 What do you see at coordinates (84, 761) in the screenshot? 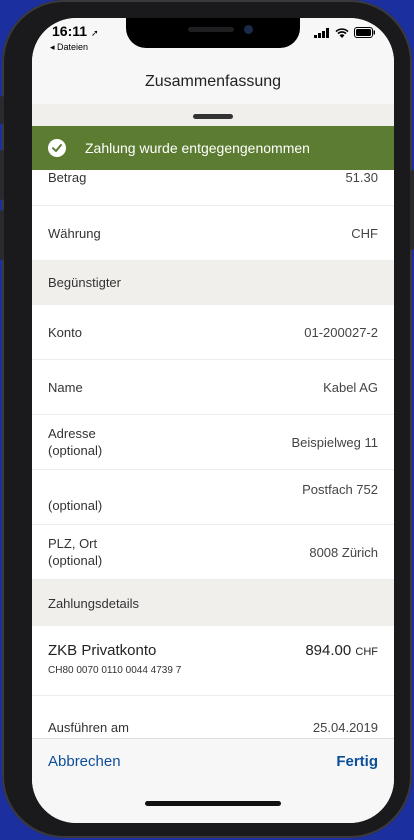
I see `cancel-button: Abbrechen` at bounding box center [84, 761].